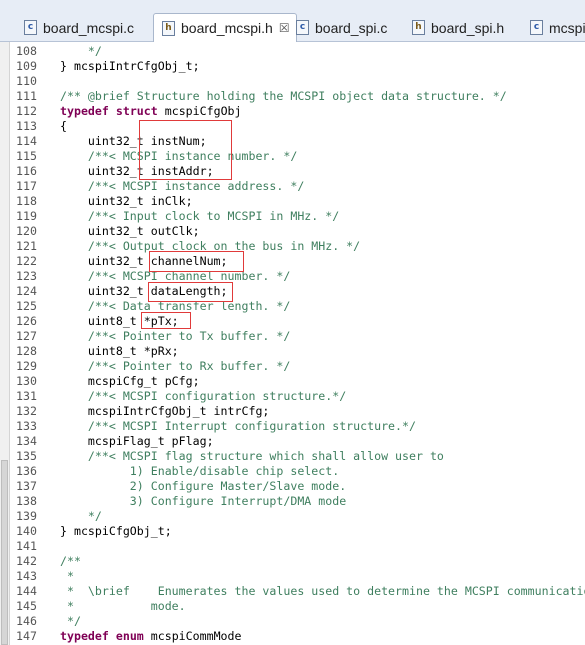 Image resolution: width=585 pixels, height=645 pixels. Describe the element at coordinates (26, 291) in the screenshot. I see `line-number: 124` at that location.